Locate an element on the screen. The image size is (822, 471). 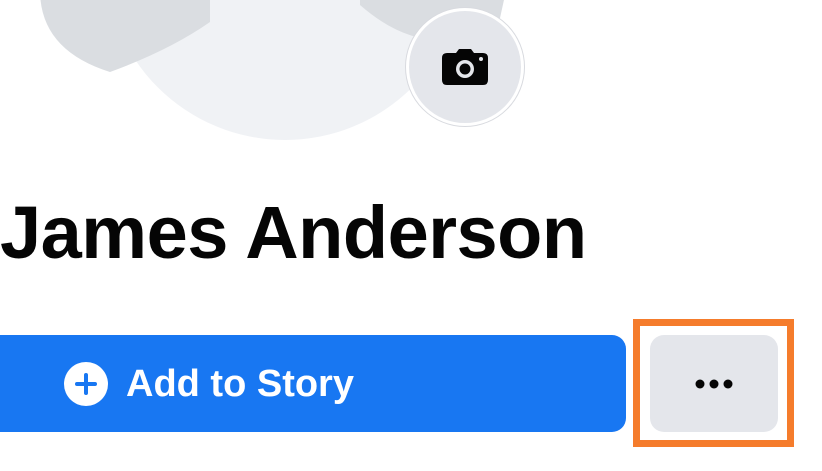
add-to-story-label: Add to Story is located at coordinates (240, 383).